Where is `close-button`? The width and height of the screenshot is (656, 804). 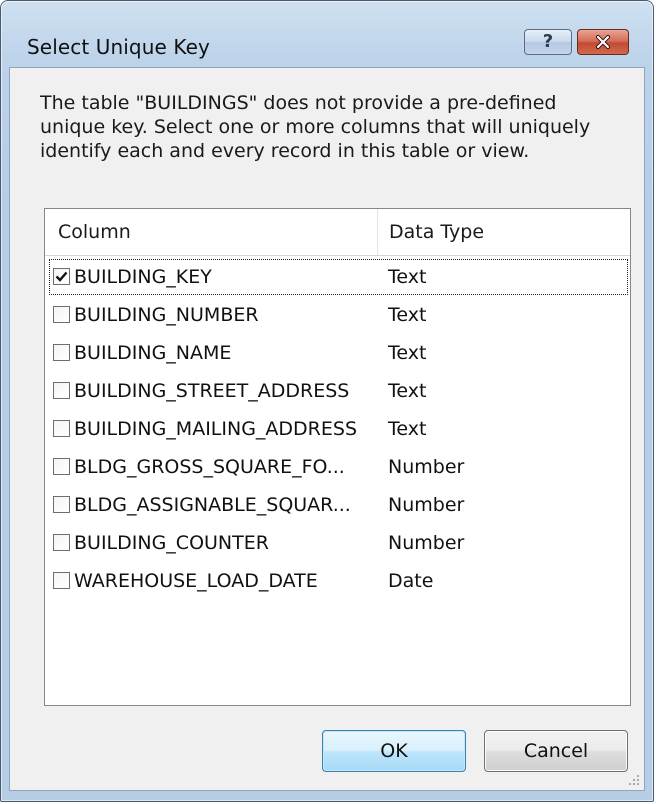 close-button is located at coordinates (603, 42).